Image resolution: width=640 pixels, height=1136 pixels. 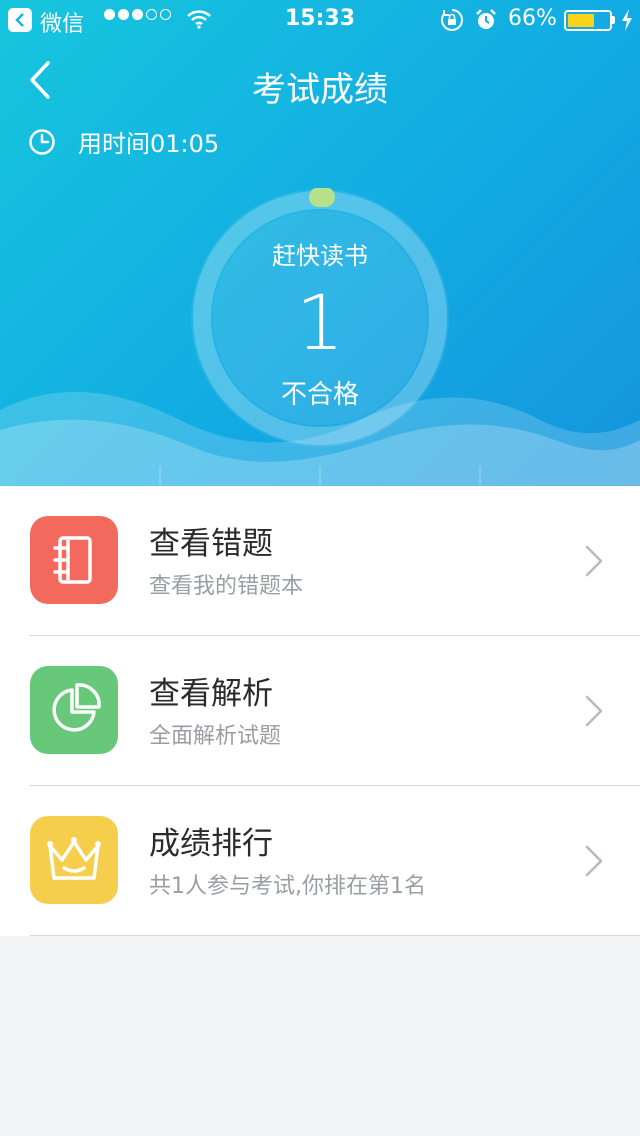 What do you see at coordinates (215, 736) in the screenshot?
I see `menu-item-subtitle: 全面解析试题` at bounding box center [215, 736].